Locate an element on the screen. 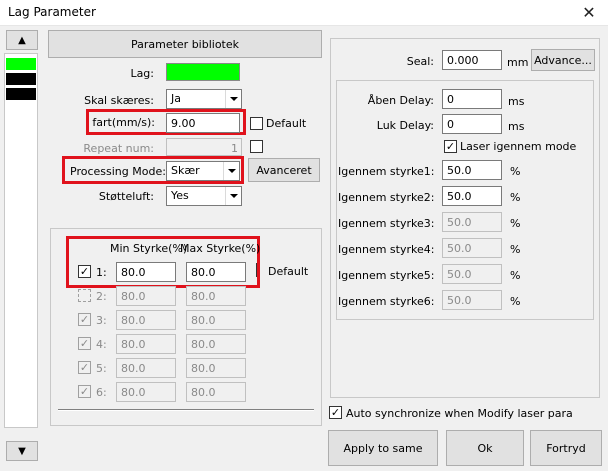 The image size is (608, 471). power-row-label: 1: is located at coordinates (101, 272).